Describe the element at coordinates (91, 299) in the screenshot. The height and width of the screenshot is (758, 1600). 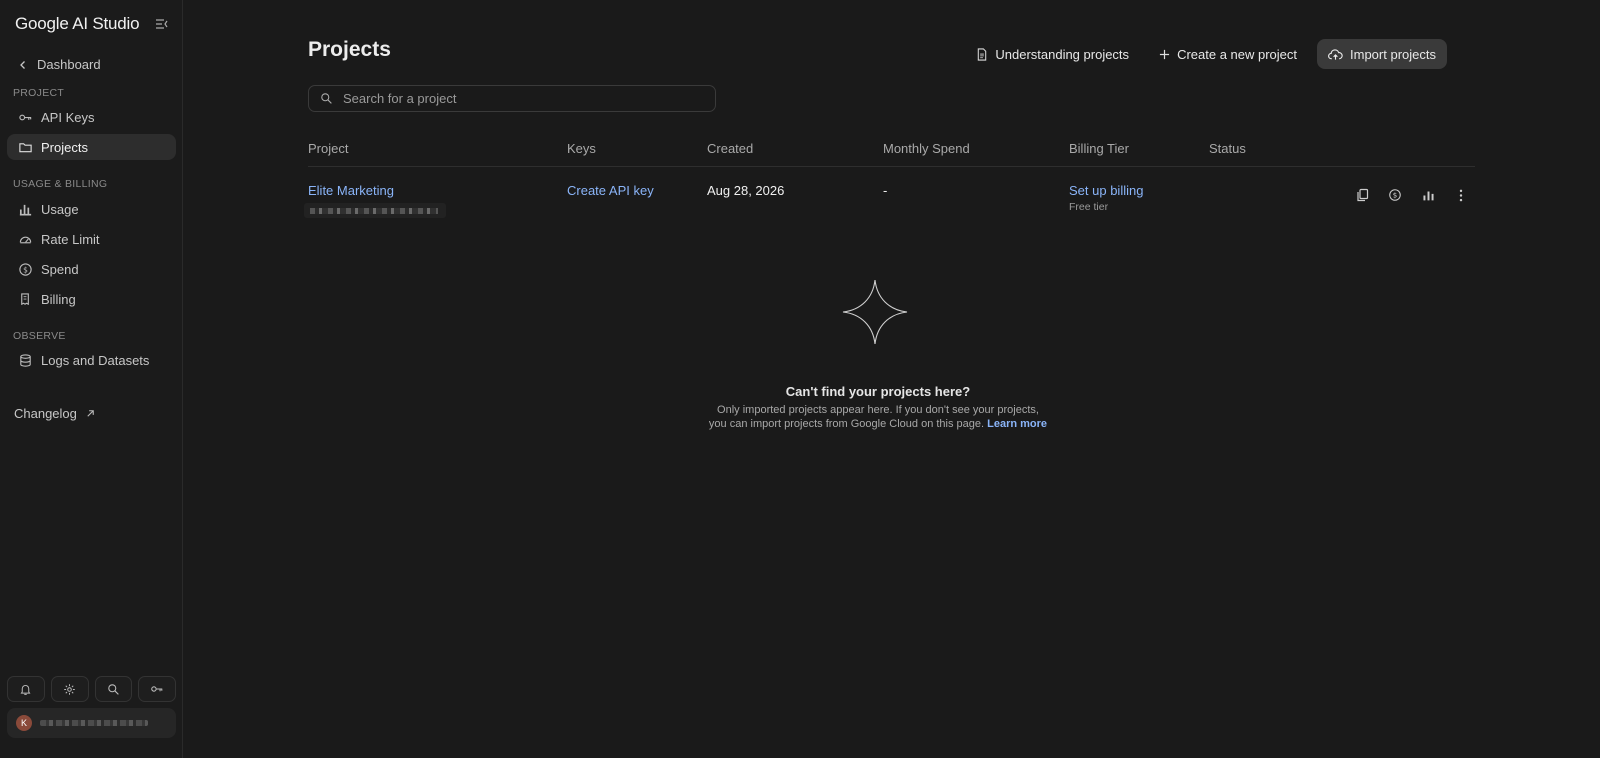
I see `sidebar-item-billing: Billing` at that location.